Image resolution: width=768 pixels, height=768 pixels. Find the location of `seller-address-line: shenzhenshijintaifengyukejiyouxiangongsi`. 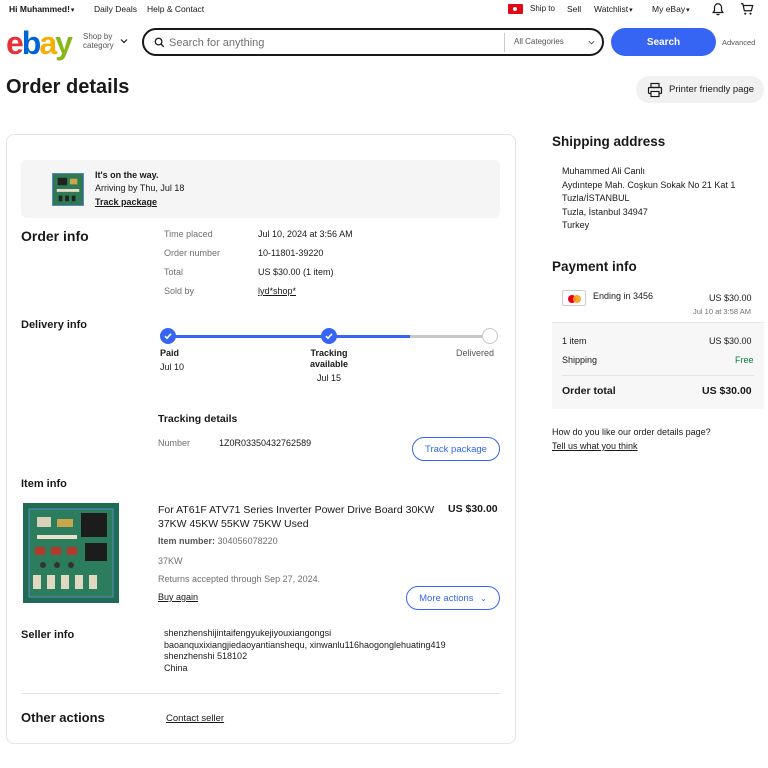

seller-address-line: shenzhenshijintaifengyukejiyouxiangongsi is located at coordinates (248, 633).